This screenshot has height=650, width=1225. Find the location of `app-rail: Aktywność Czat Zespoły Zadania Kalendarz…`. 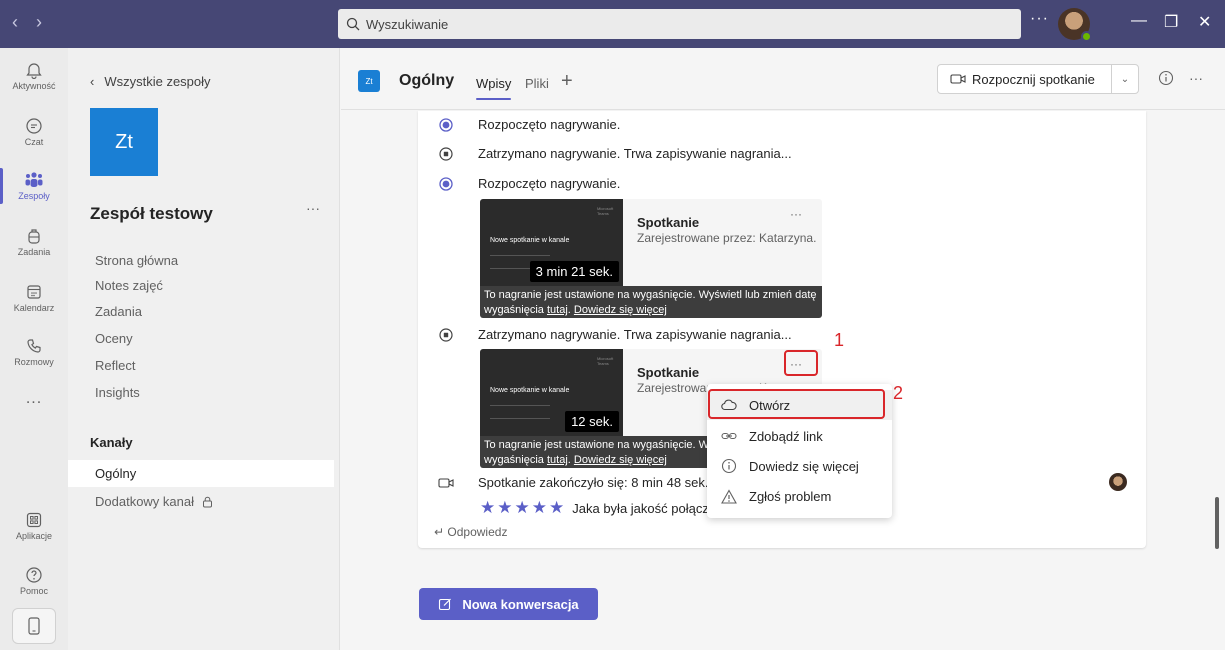

app-rail: Aktywność Czat Zespoły Zadania Kalendarz… is located at coordinates (34, 349).